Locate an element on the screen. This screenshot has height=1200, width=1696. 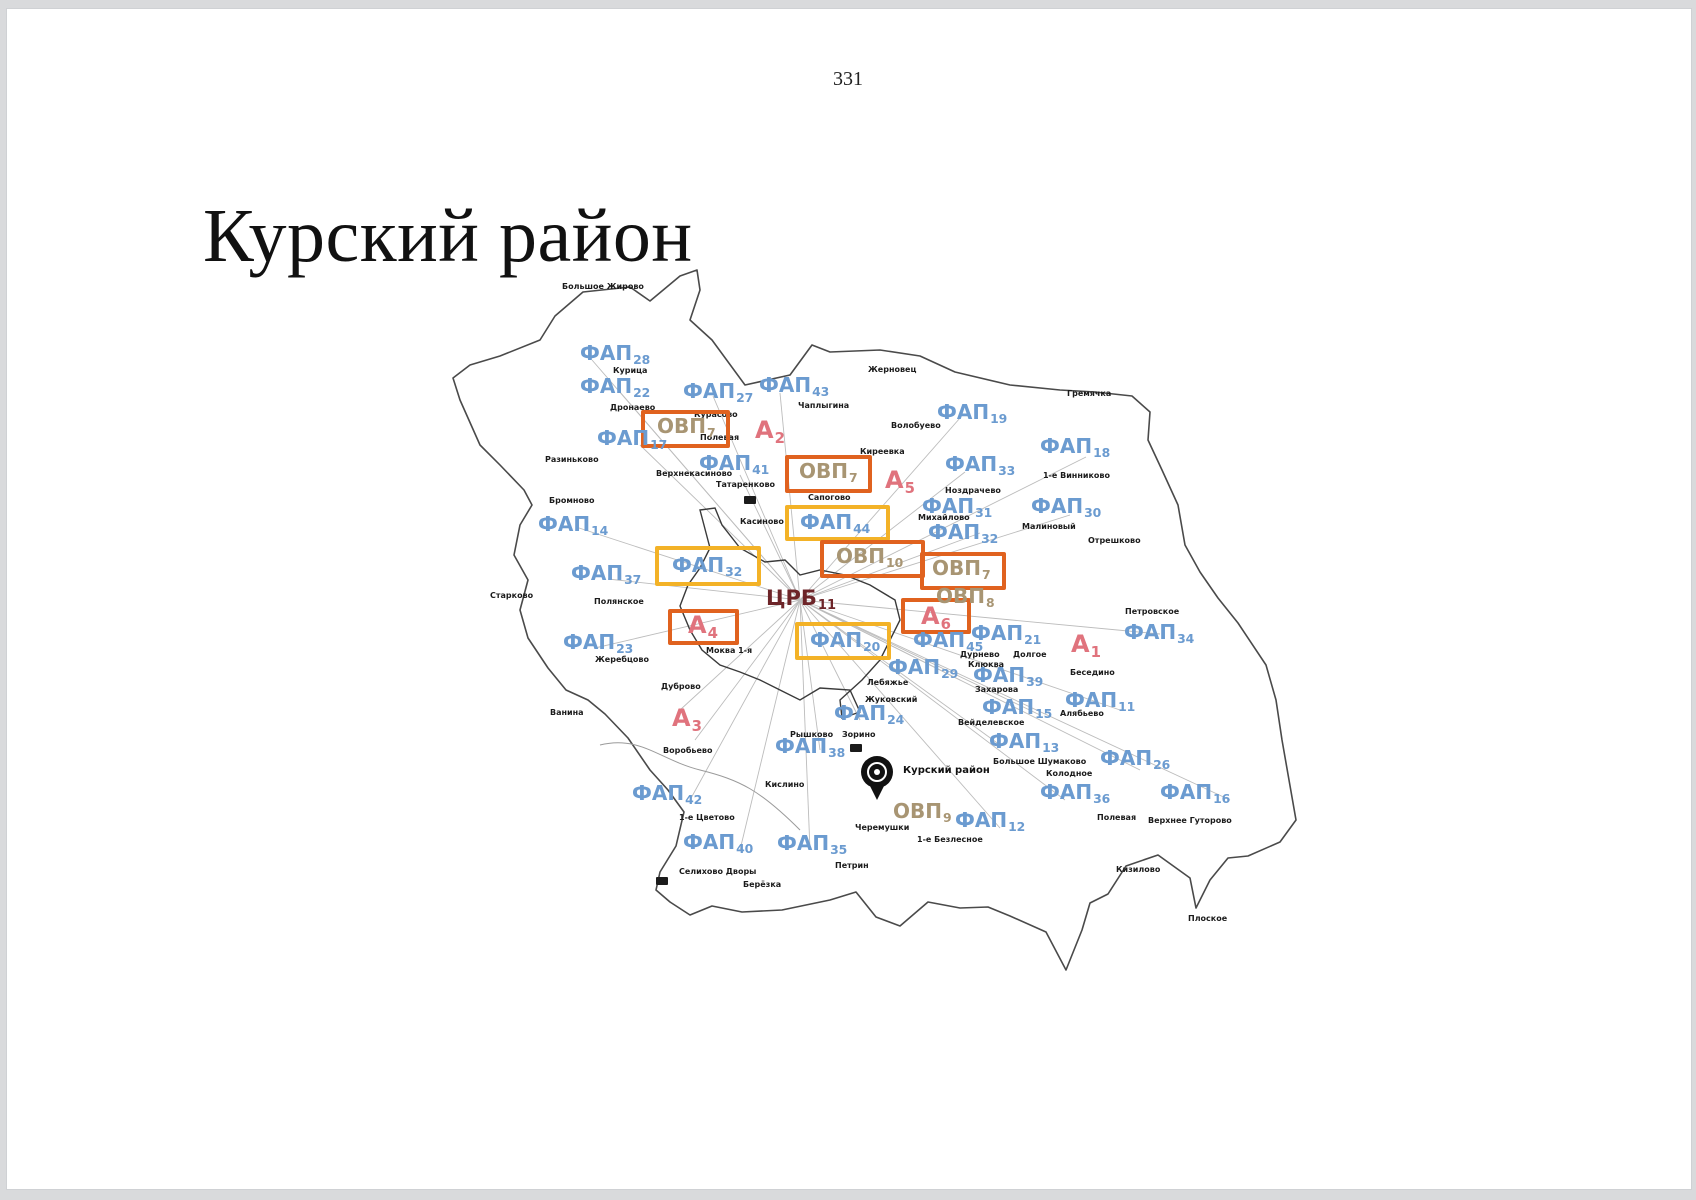
district-center-label: Курский район is located at coordinates (946, 770).